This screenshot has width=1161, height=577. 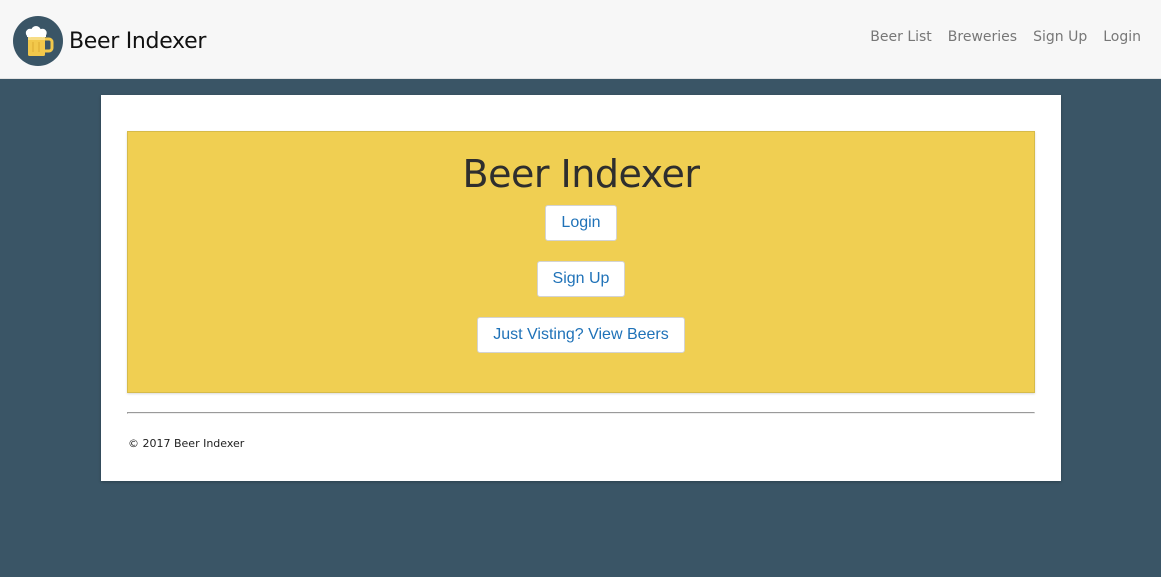 I want to click on footer-divider, so click(x=581, y=413).